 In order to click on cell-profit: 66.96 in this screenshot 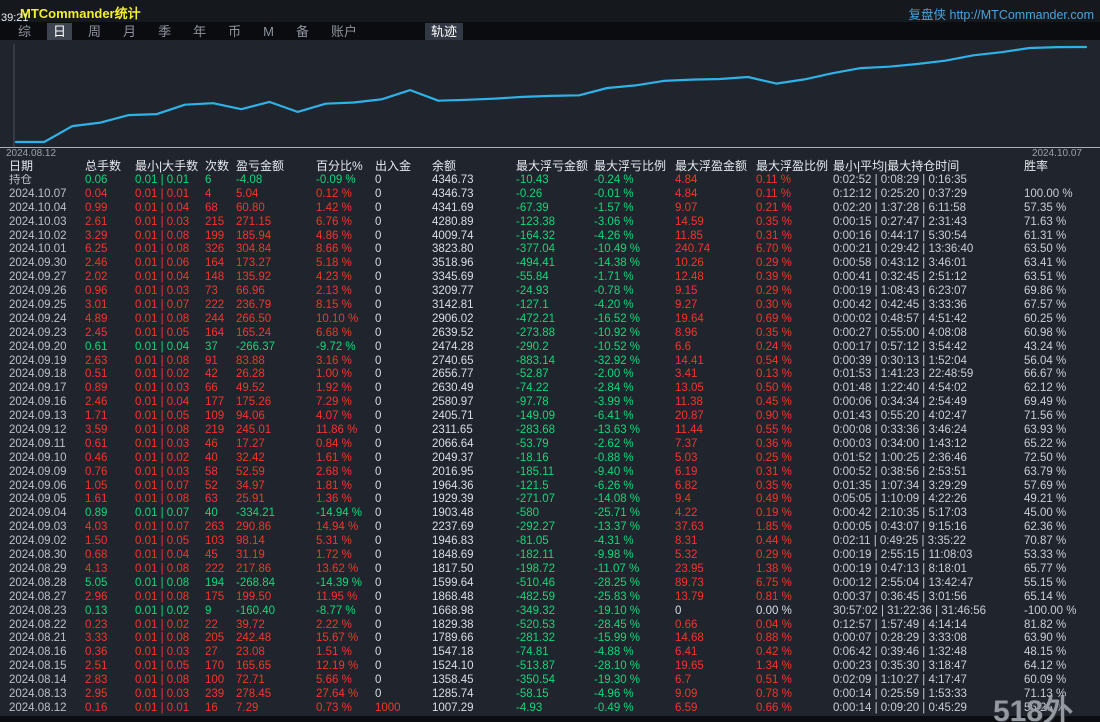, I will do `click(250, 291)`.